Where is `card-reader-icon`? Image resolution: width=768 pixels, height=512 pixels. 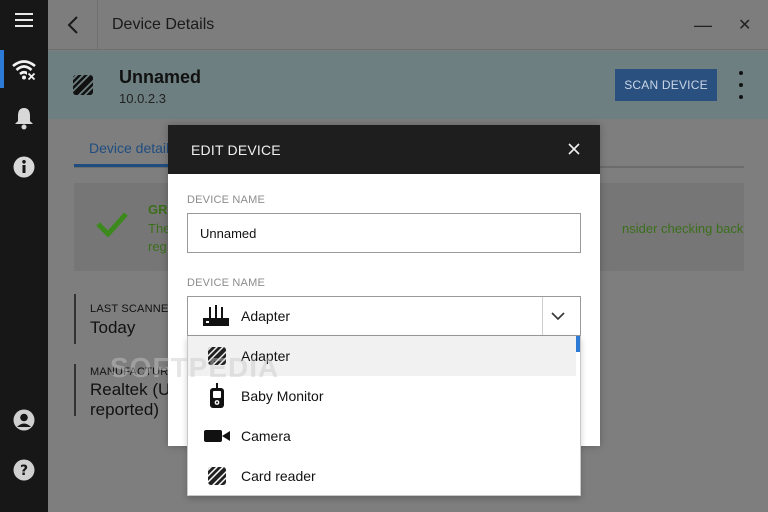 card-reader-icon is located at coordinates (217, 476).